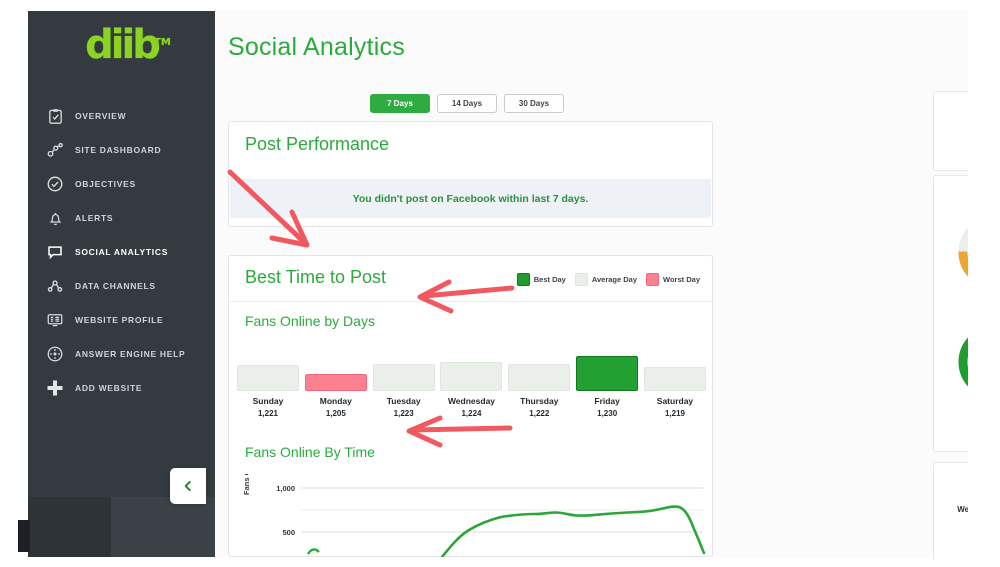 The image size is (1000, 567). What do you see at coordinates (24, 536) in the screenshot?
I see `screenshot-edge-artifact` at bounding box center [24, 536].